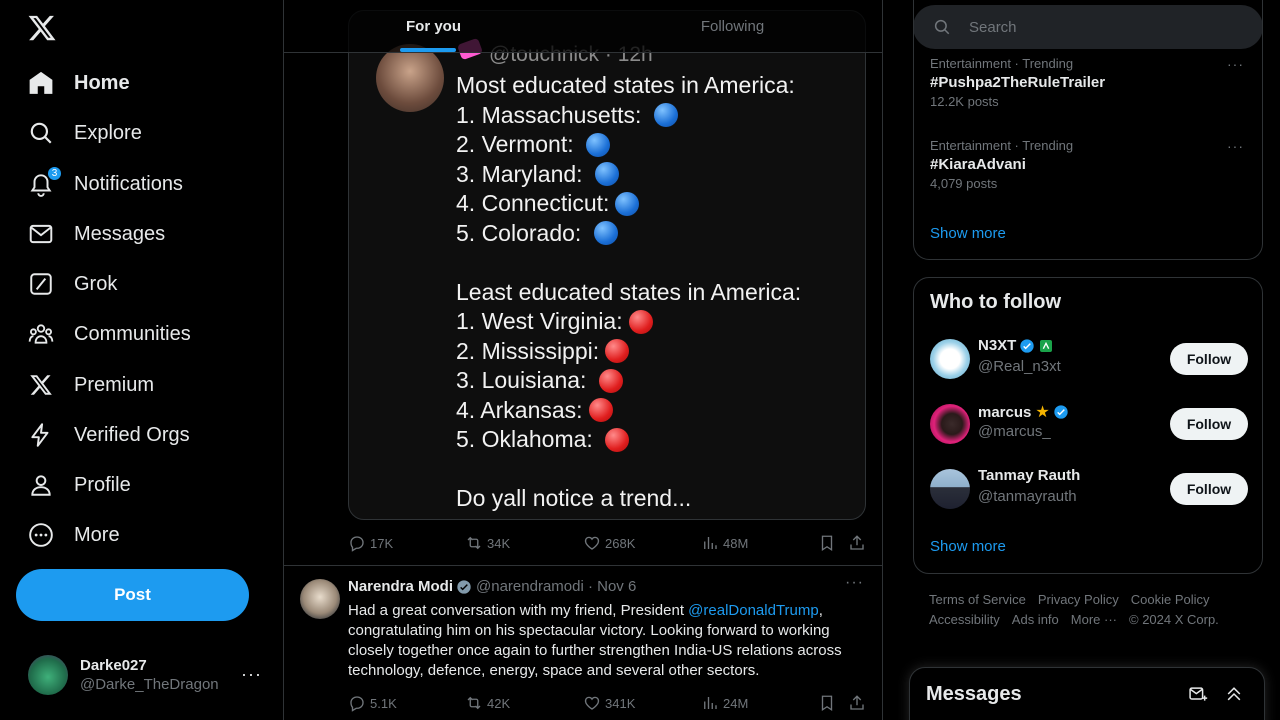  I want to click on nav-item-verified-orgs: Verified Orgs, so click(109, 435).